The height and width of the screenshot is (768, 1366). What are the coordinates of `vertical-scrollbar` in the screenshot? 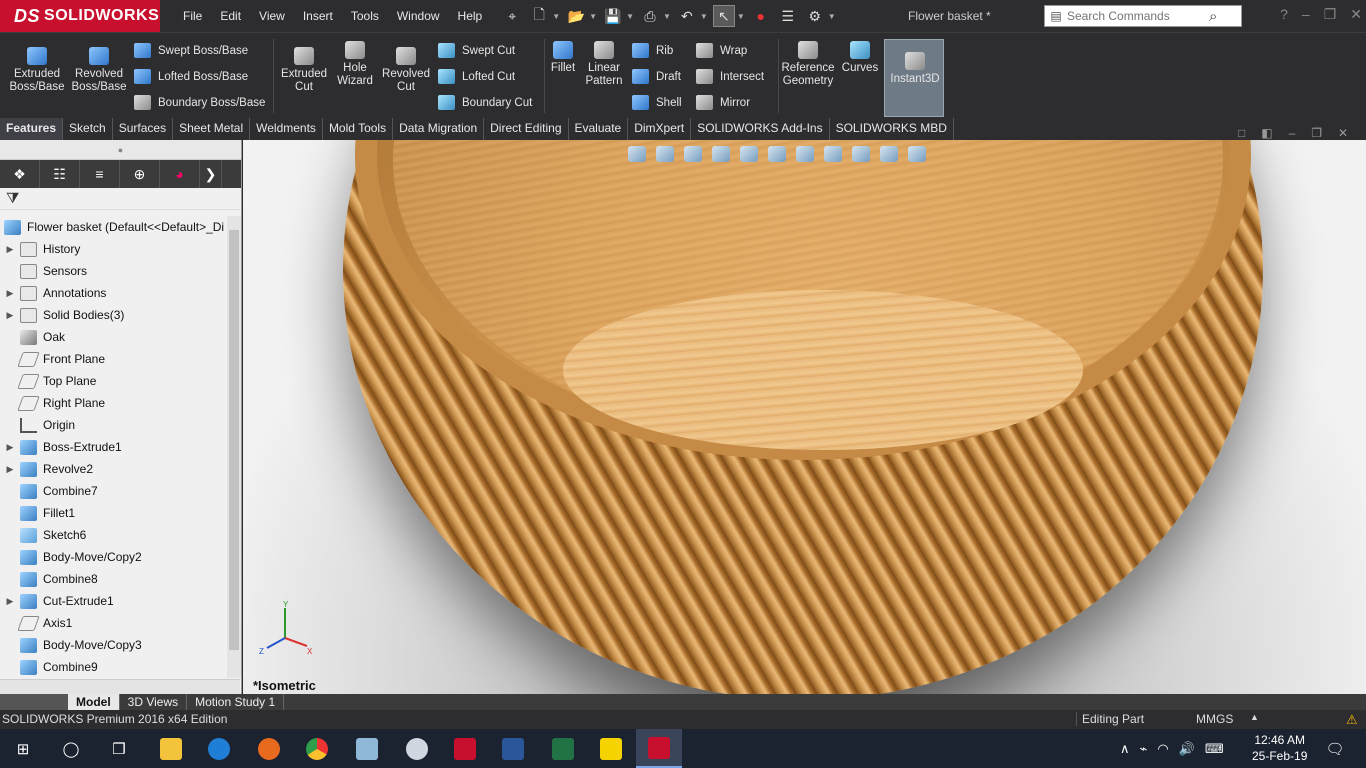 It's located at (234, 447).